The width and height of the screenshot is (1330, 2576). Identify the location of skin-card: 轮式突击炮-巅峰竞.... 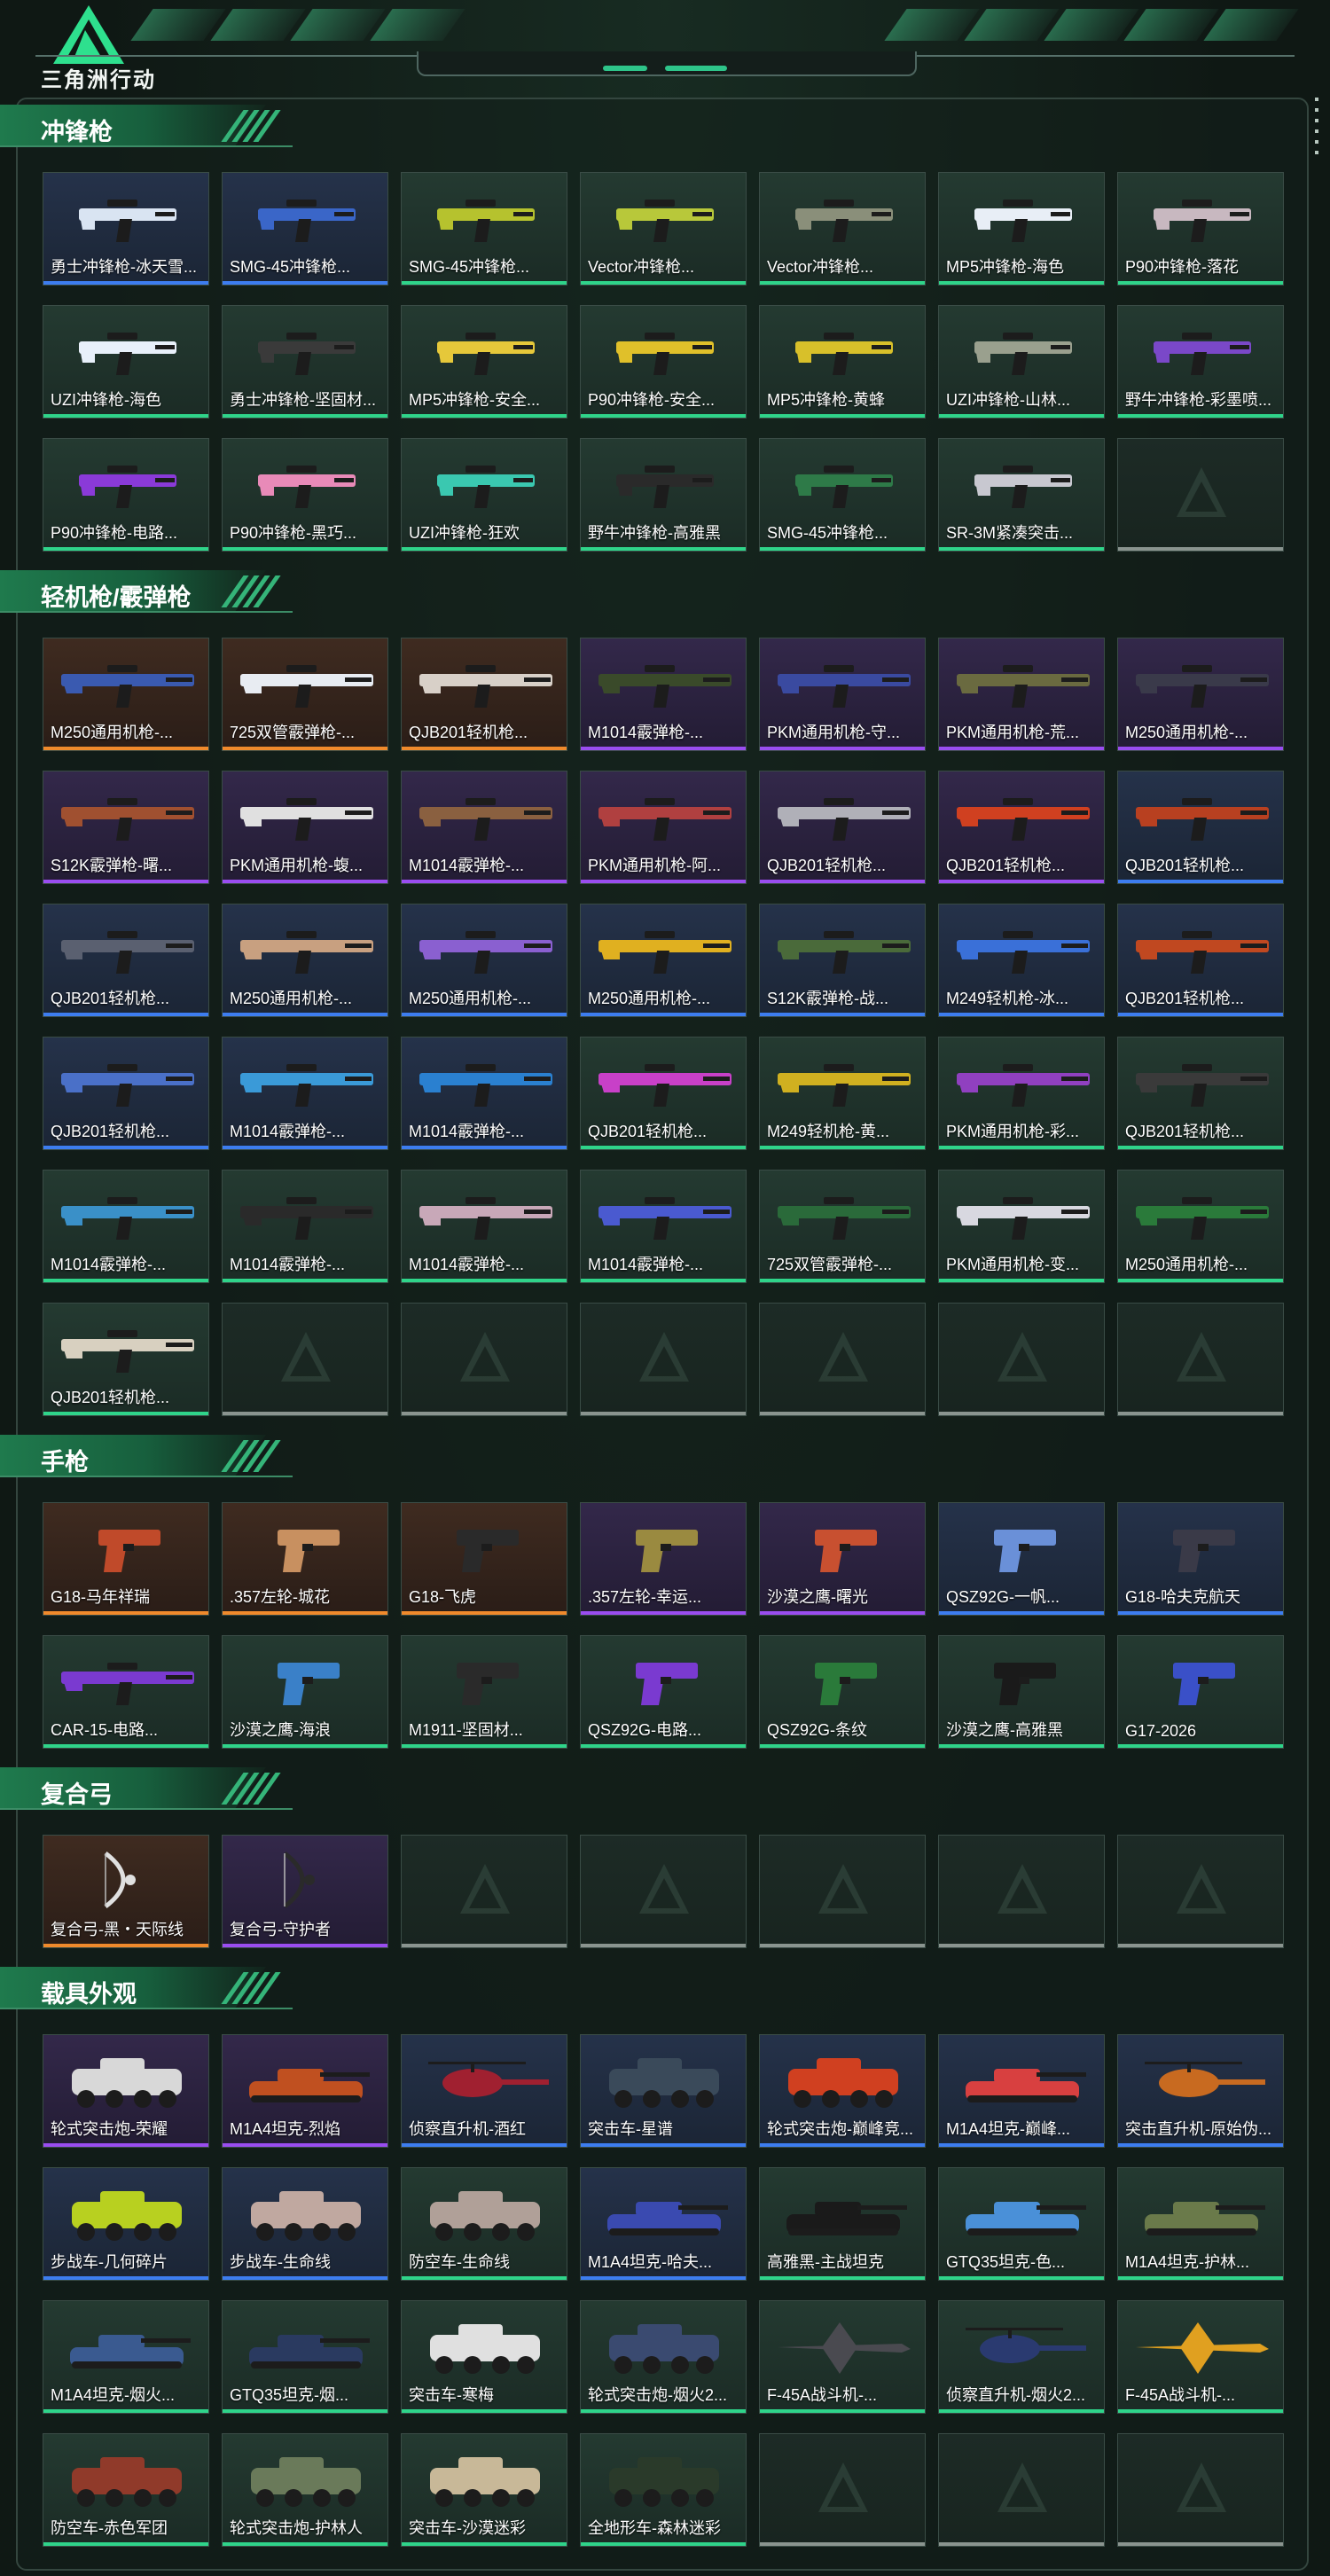
(842, 2091).